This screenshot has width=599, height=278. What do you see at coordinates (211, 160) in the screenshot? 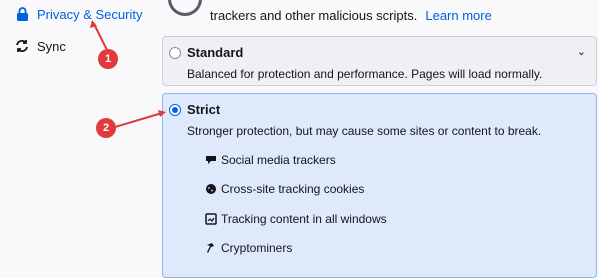
I see `social-tracker-icon` at bounding box center [211, 160].